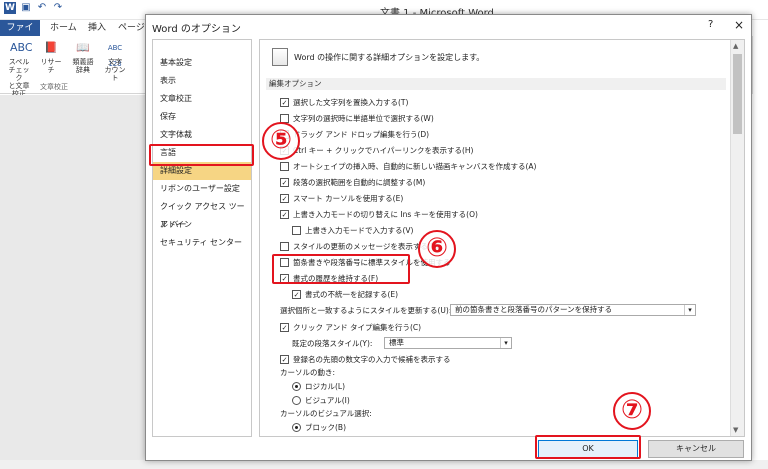  What do you see at coordinates (696, 449) in the screenshot?
I see `cancel-button: キャンセル` at bounding box center [696, 449].